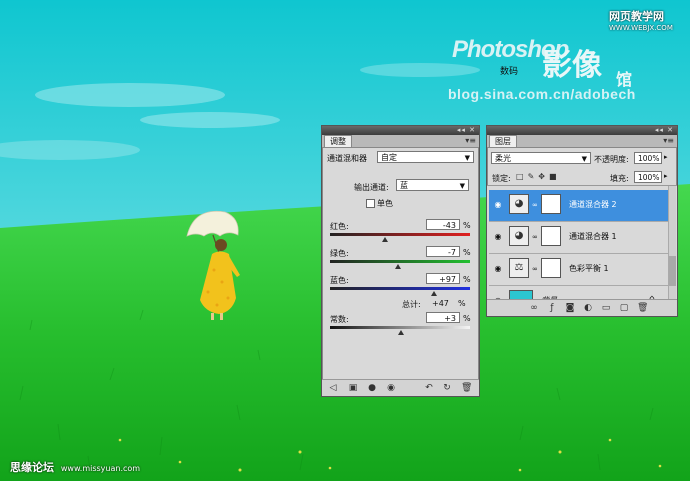 This screenshot has width=690, height=481. Describe the element at coordinates (636, 16) in the screenshot. I see `site-name: 网页教学网` at that location.